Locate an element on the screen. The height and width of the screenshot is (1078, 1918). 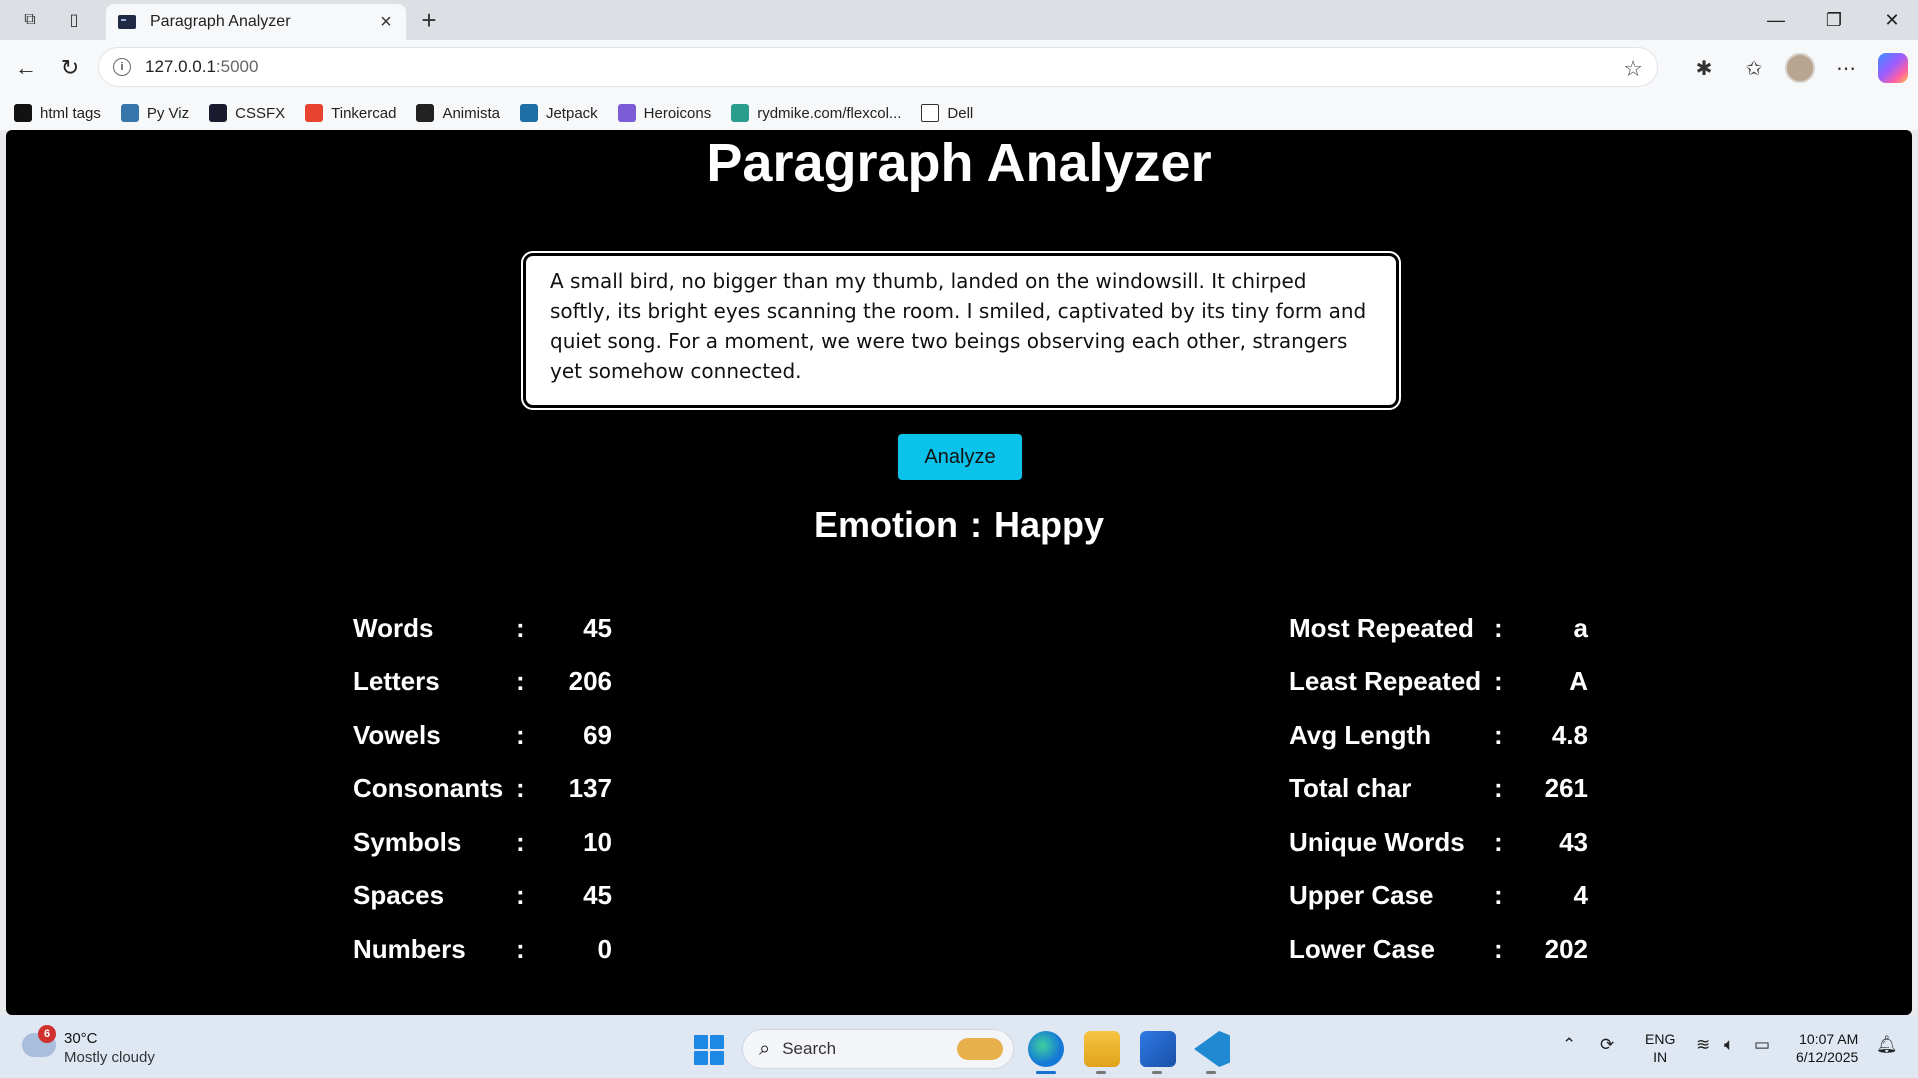
store-indicator is located at coordinates (1157, 1072).